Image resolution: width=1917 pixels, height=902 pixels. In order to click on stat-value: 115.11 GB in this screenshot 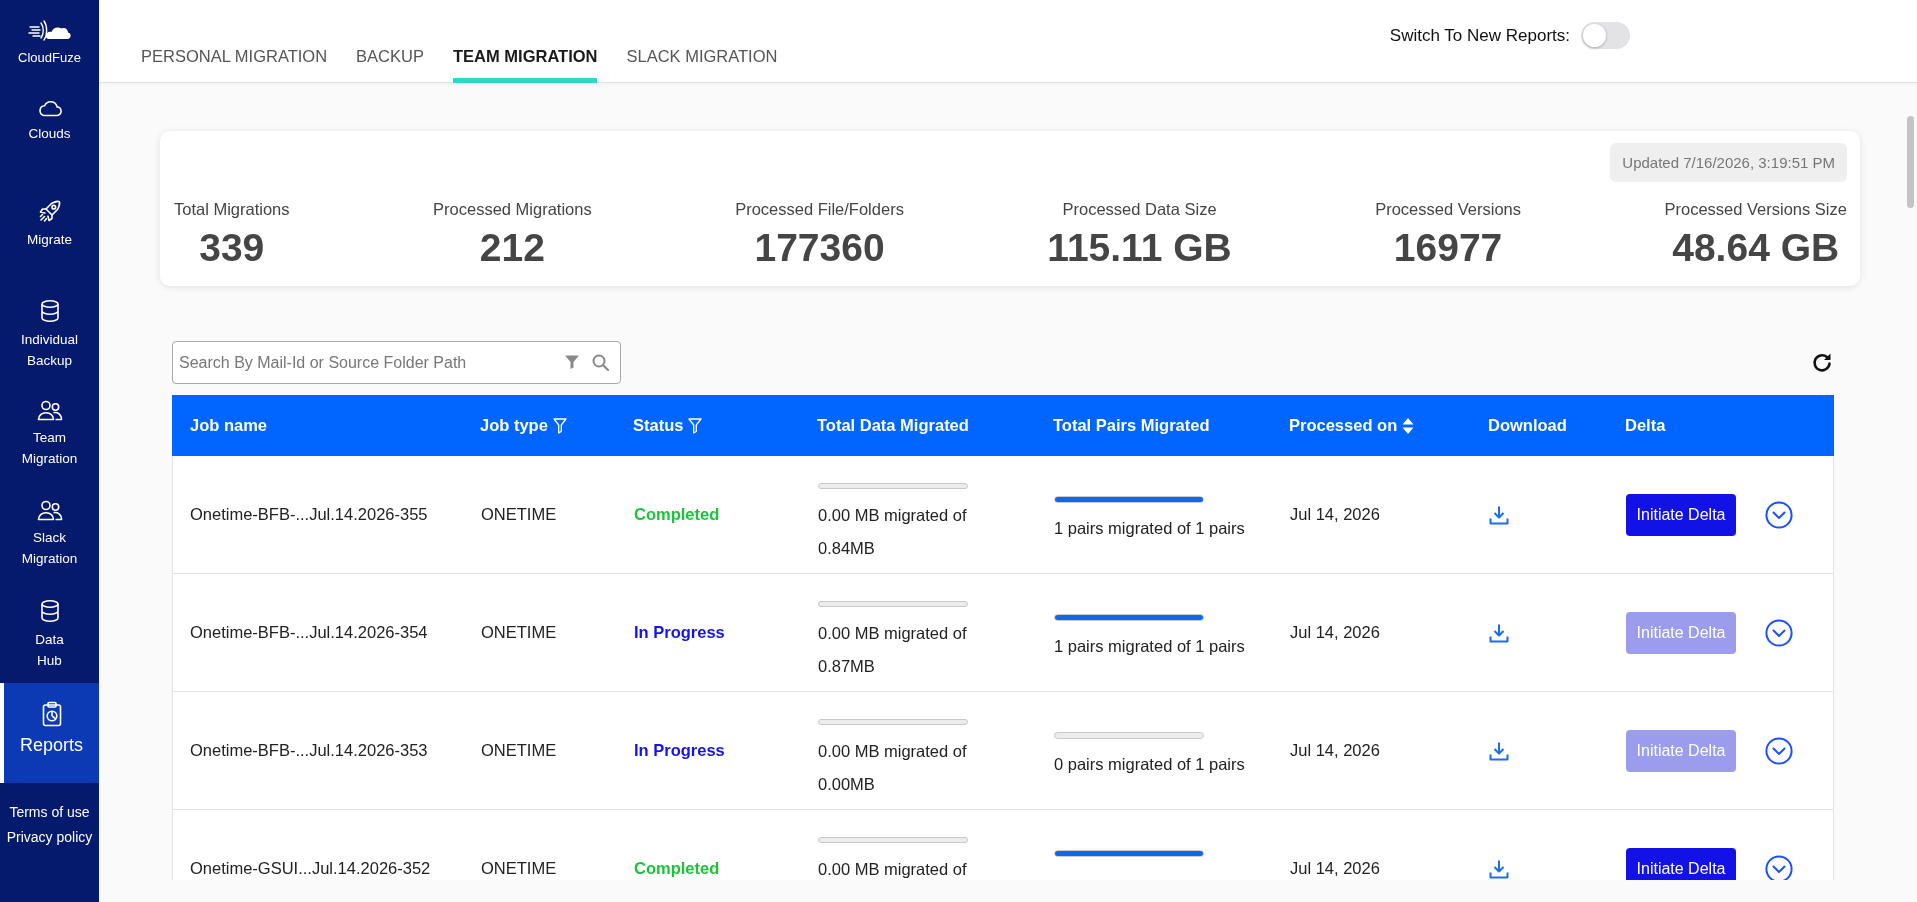, I will do `click(1139, 248)`.